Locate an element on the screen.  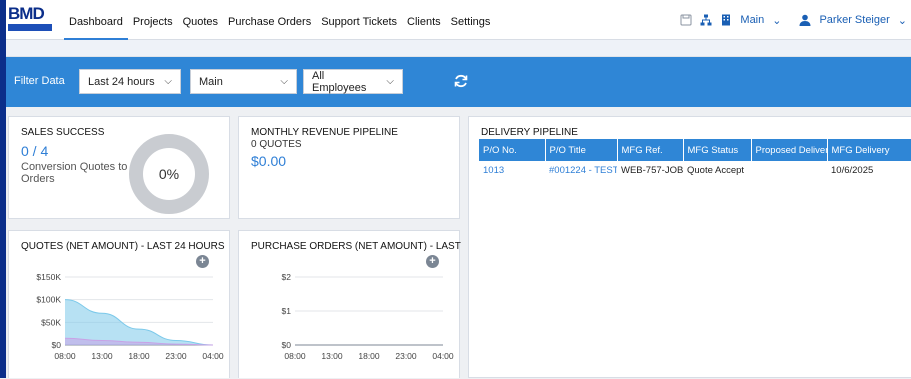
mfg-delivery-cell: 10/6/2025 is located at coordinates (852, 170).